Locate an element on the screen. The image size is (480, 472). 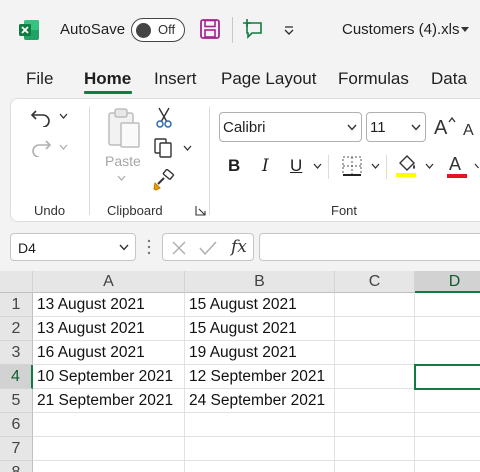
column-header-d: D is located at coordinates (447, 282).